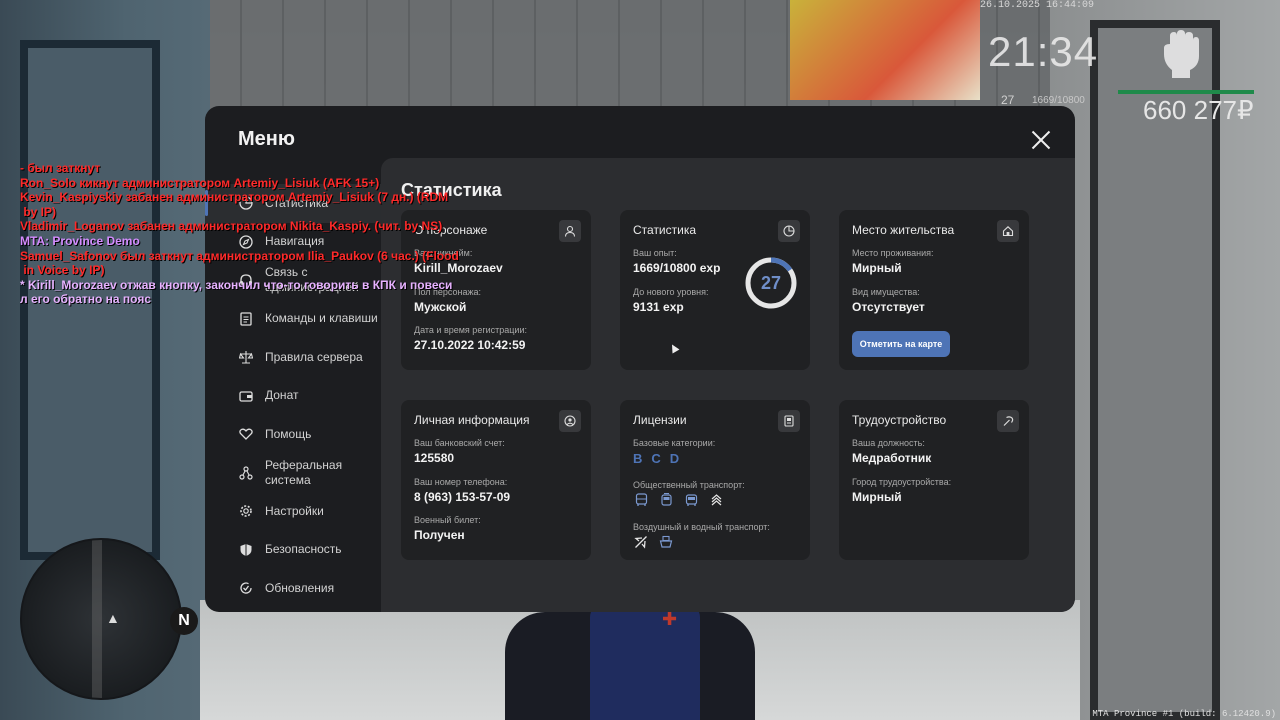  Describe the element at coordinates (701, 527) in the screenshot. I see `field-label: Воздушный и водный транспорт:` at that location.